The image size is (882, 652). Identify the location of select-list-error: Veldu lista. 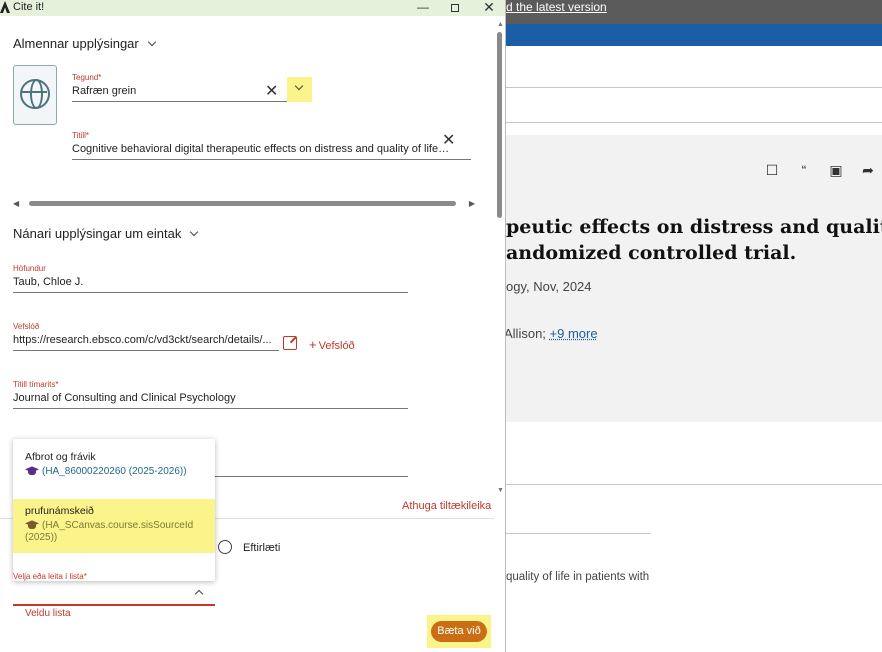
(48, 613).